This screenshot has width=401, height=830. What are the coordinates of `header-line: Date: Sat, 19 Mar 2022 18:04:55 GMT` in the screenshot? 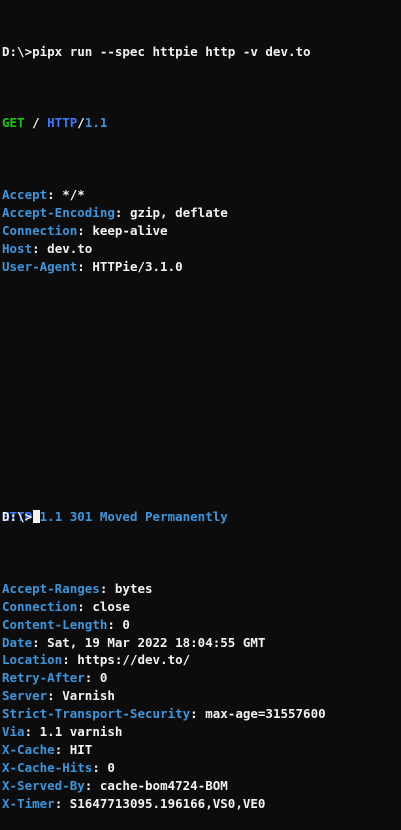 It's located at (201, 643).